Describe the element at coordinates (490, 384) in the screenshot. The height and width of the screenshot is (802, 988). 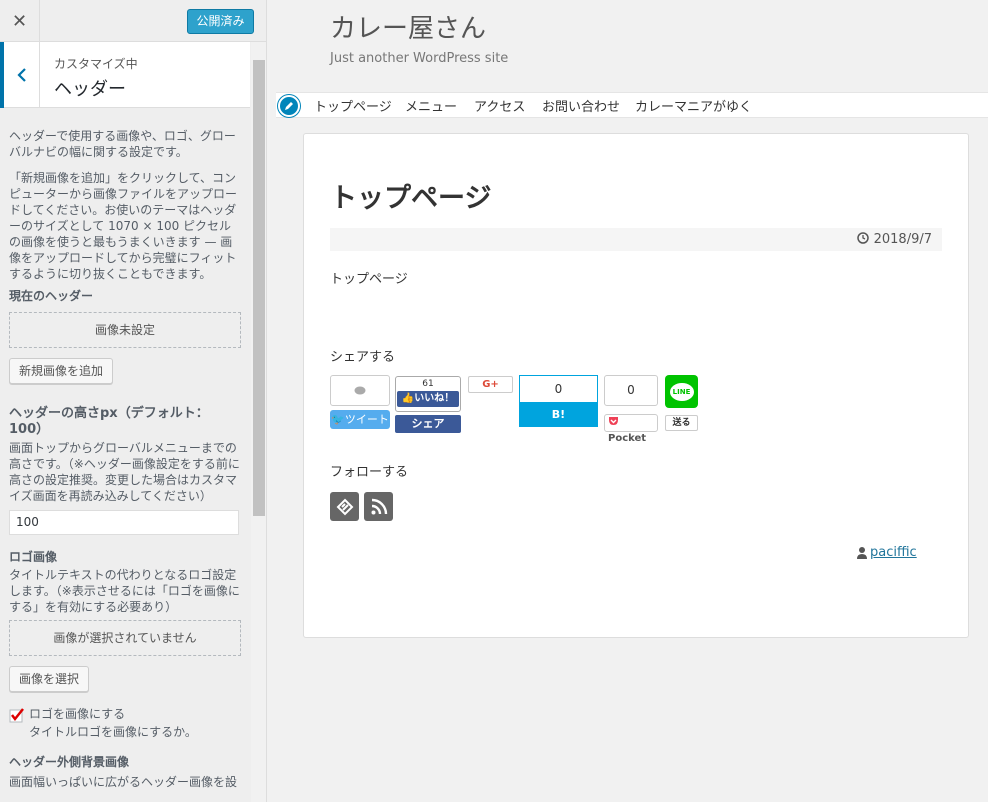
I see `gplus-button: G+` at that location.